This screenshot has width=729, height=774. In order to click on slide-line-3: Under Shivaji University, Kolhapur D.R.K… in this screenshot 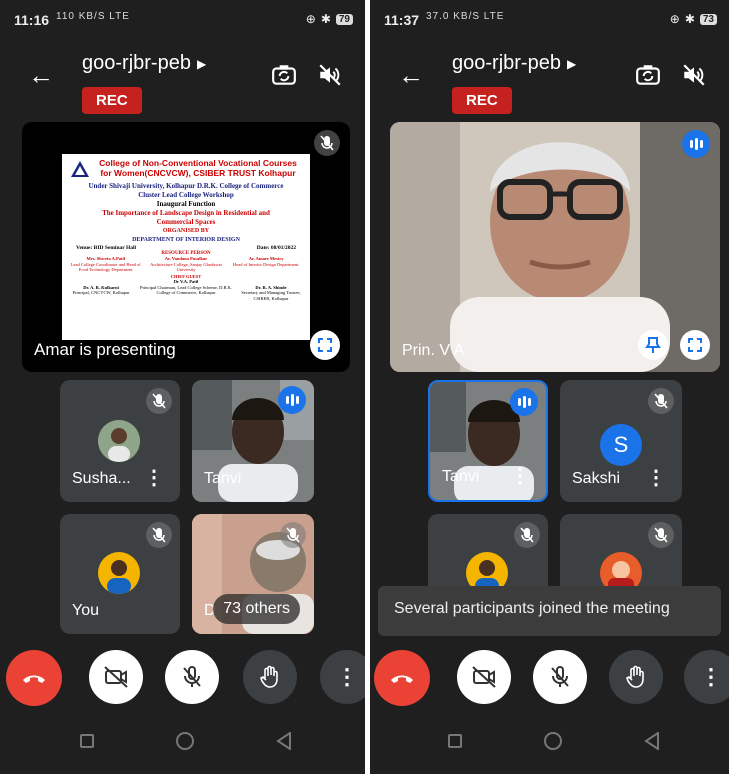, I will do `click(186, 186)`.